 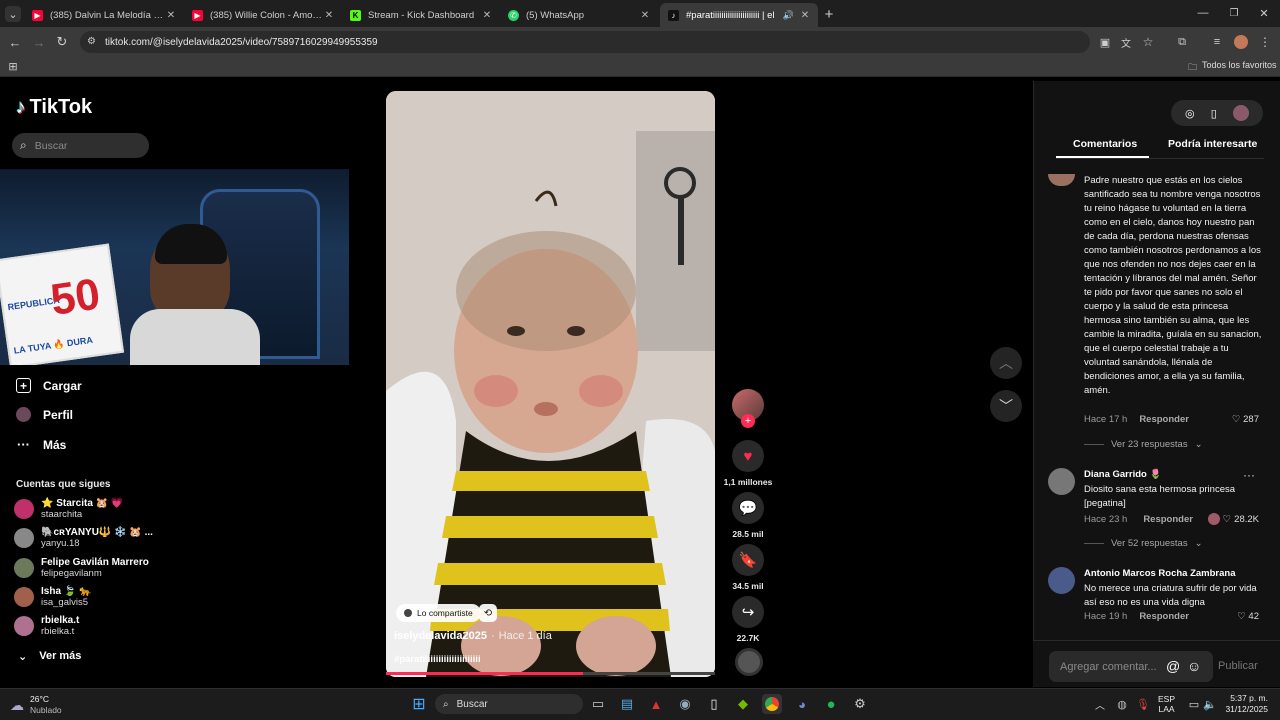 I want to click on steam-icon: ◉, so click(x=685, y=704).